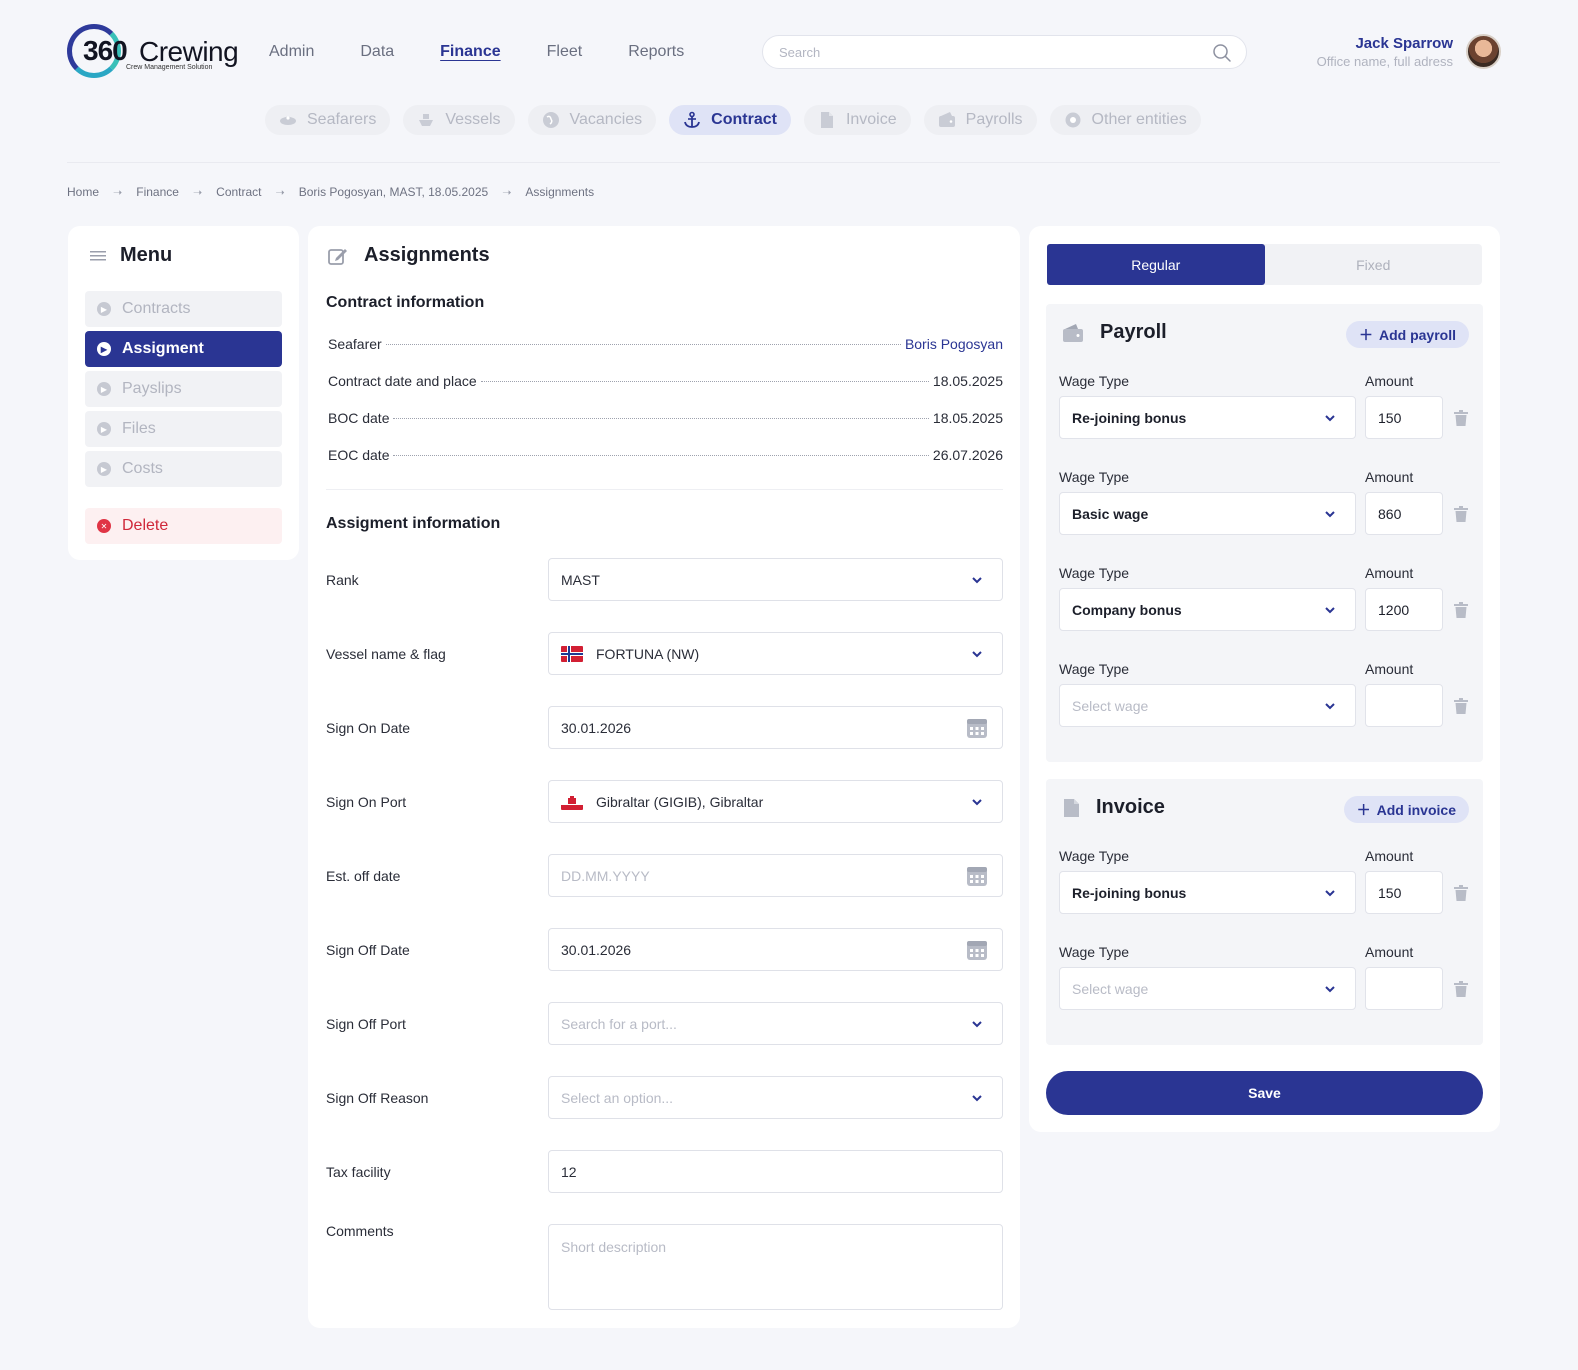 Image resolution: width=1578 pixels, height=1370 pixels. What do you see at coordinates (665, 418) in the screenshot?
I see `contract-row-boc: BOC date 18.05.2025` at bounding box center [665, 418].